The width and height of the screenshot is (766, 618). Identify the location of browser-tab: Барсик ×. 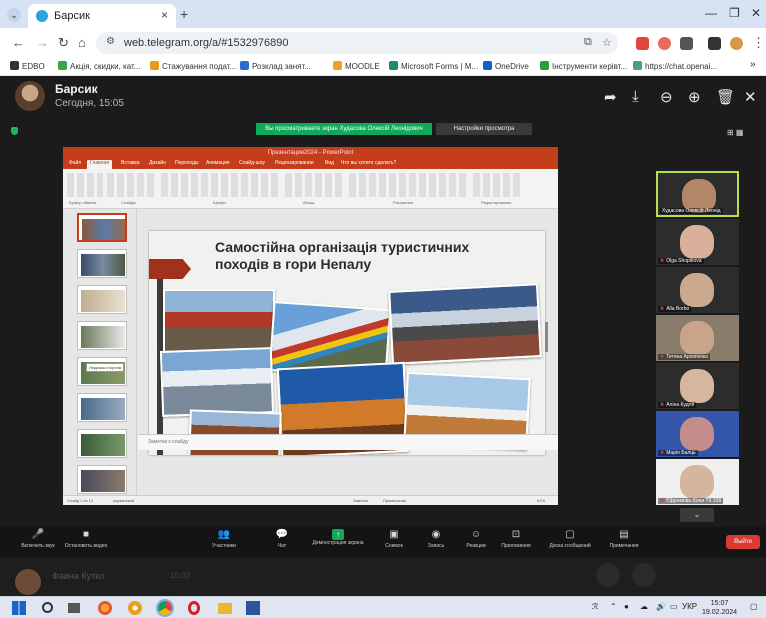
(102, 16).